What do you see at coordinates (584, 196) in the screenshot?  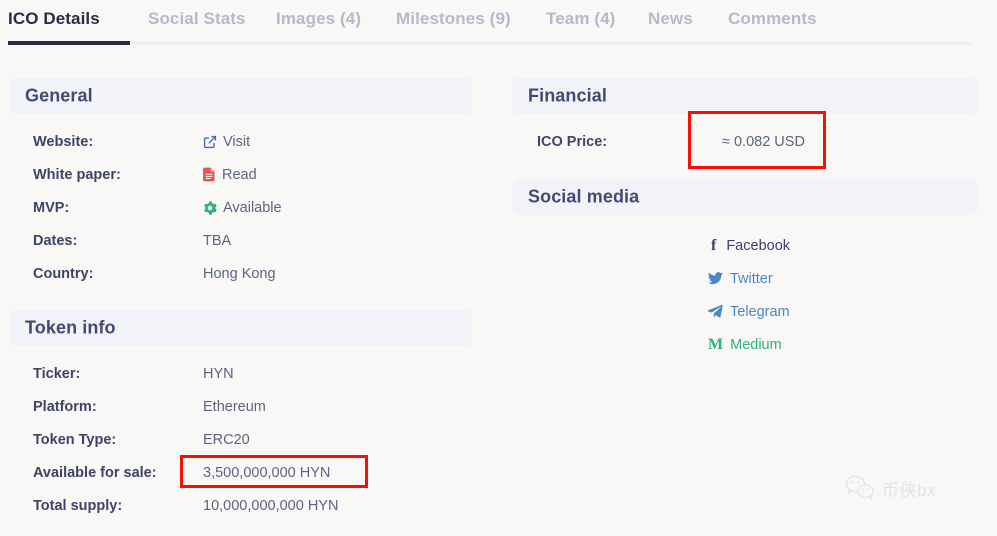 I see `social-media-section-title: Social media` at bounding box center [584, 196].